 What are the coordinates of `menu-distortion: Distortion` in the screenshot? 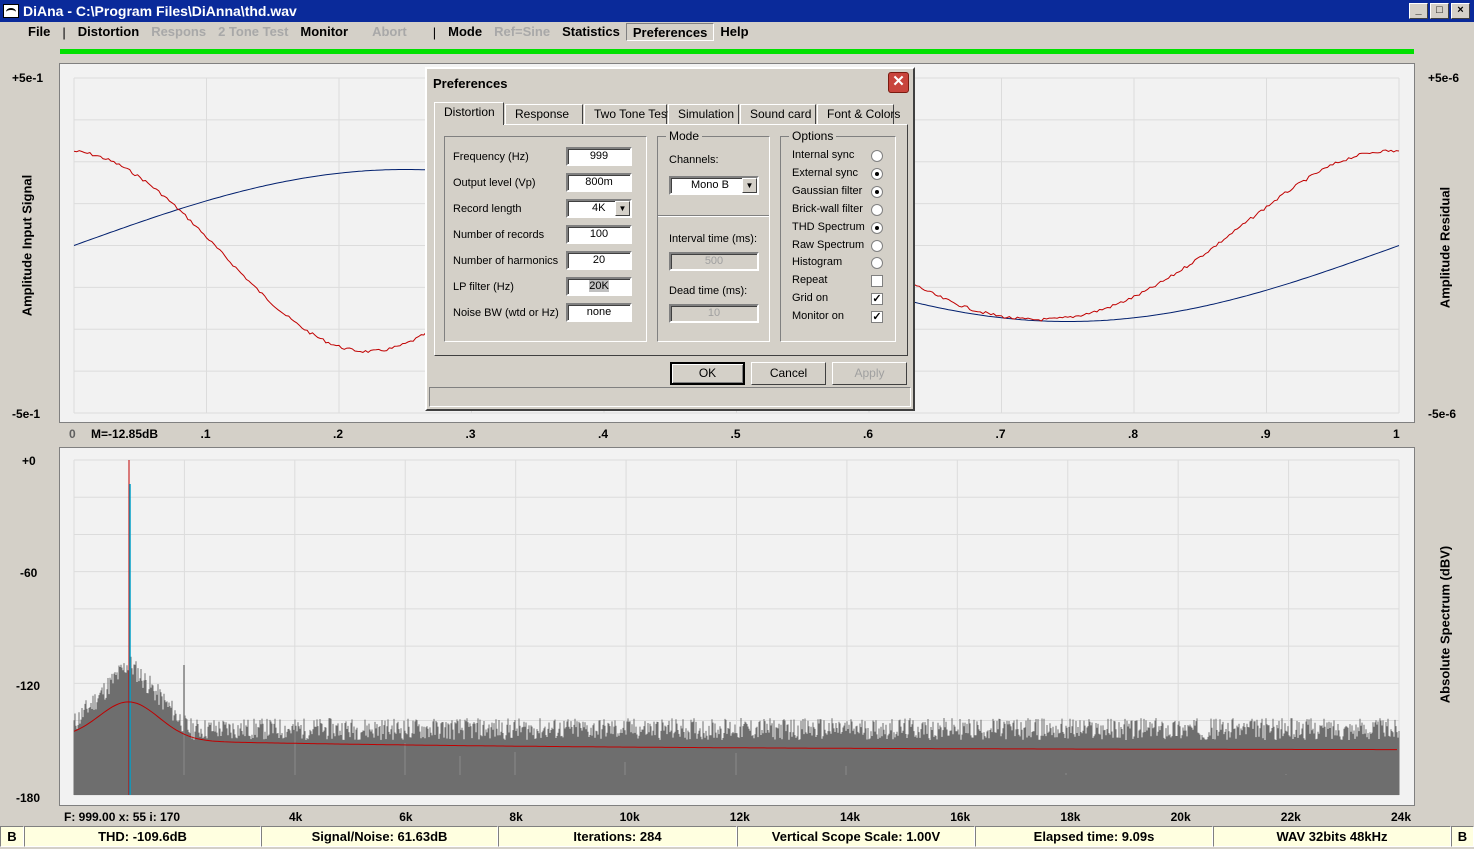 It's located at (108, 32).